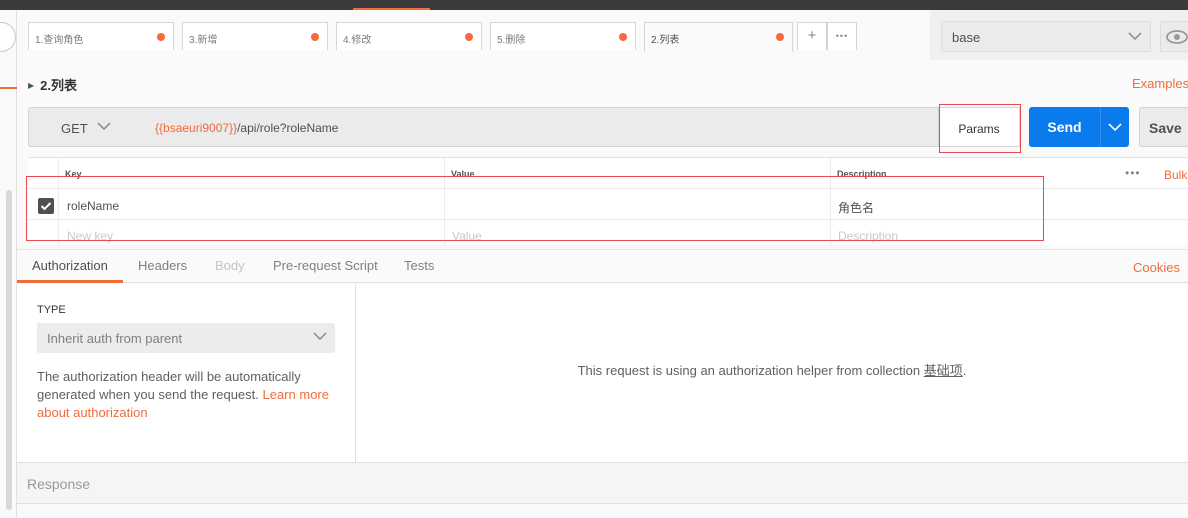  What do you see at coordinates (563, 36) in the screenshot?
I see `tab-5: 5.删除` at bounding box center [563, 36].